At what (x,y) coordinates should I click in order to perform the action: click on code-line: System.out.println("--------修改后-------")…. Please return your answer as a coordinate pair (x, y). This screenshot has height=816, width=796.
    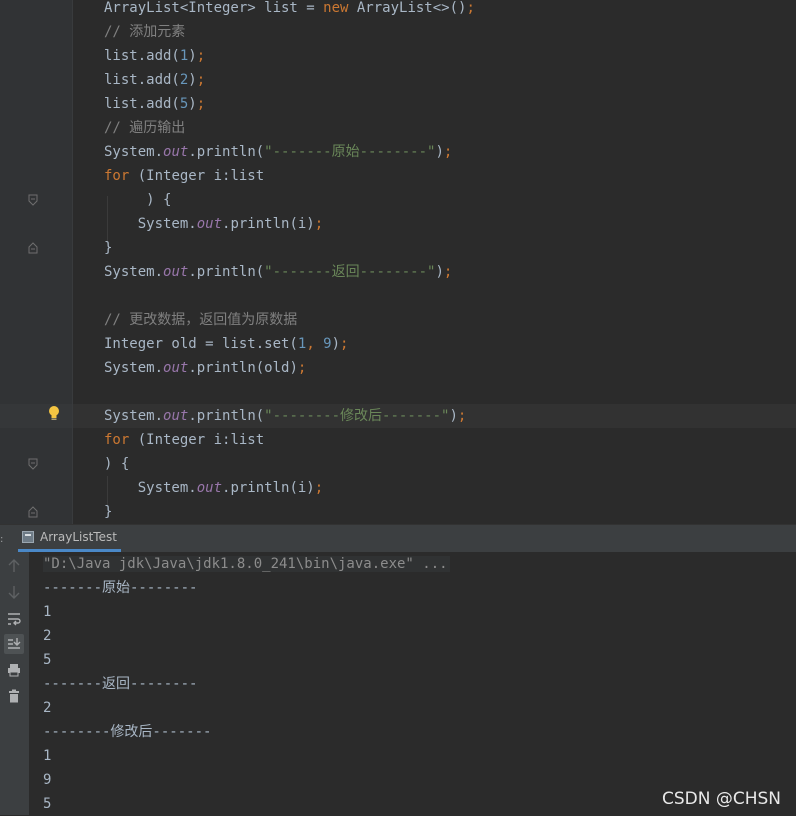
    Looking at the image, I should click on (285, 416).